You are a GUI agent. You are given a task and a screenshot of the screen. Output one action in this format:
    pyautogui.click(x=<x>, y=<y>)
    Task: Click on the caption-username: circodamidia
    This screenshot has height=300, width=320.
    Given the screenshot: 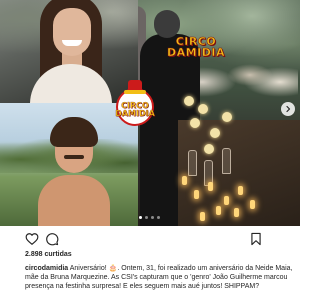 What is the action you would take?
    pyautogui.click(x=46, y=268)
    